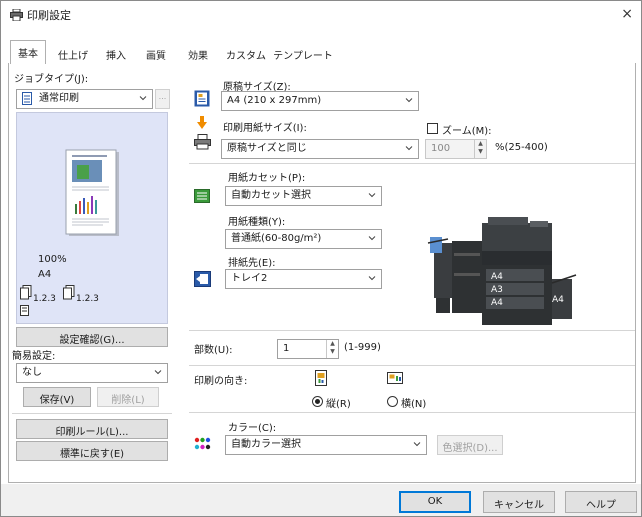 The height and width of the screenshot is (517, 642). I want to click on job-type-label: ジョブタイプ(J):, so click(51, 79).